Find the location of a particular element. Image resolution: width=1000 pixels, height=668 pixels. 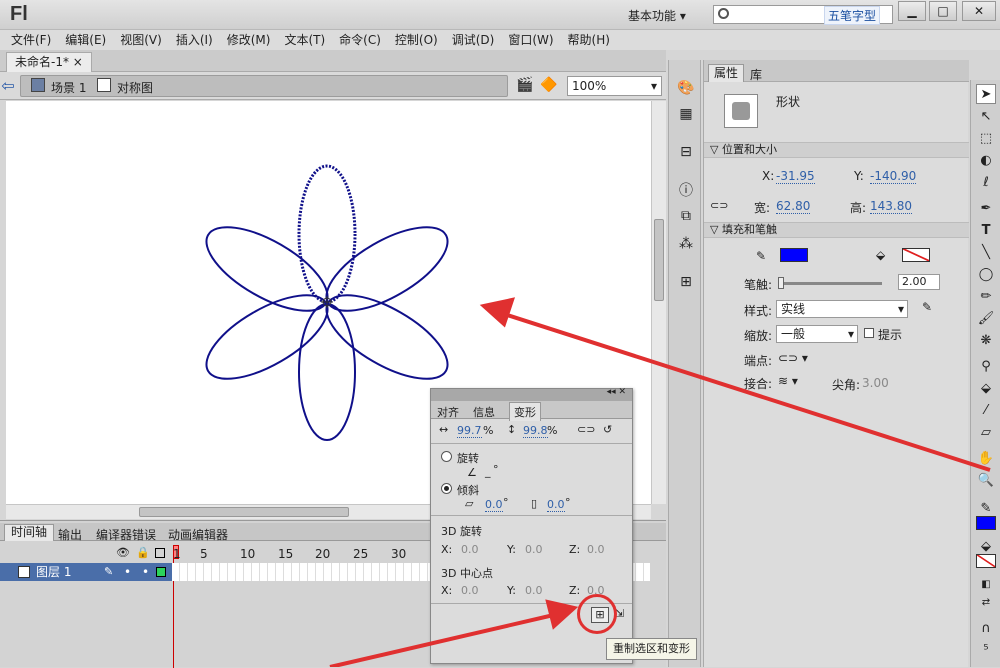

hint-checkbox is located at coordinates (869, 333).